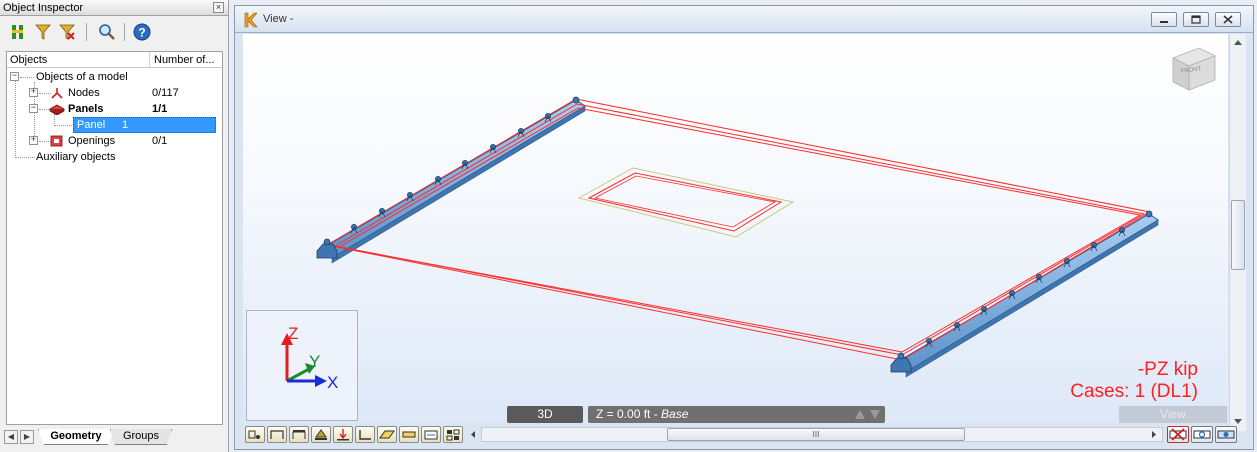 This screenshot has height=452, width=1257. Describe the element at coordinates (125, 125) in the screenshot. I see `tree-item-number: 1` at that location.